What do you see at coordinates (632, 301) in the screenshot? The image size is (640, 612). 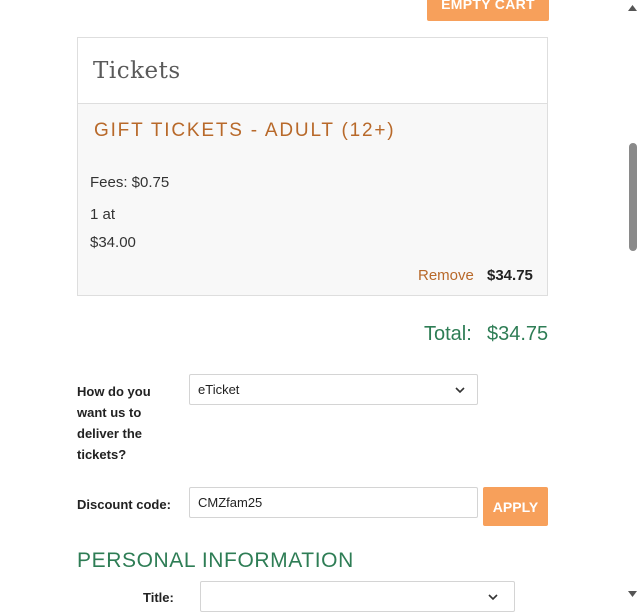 I see `page-scrollbar` at bounding box center [632, 301].